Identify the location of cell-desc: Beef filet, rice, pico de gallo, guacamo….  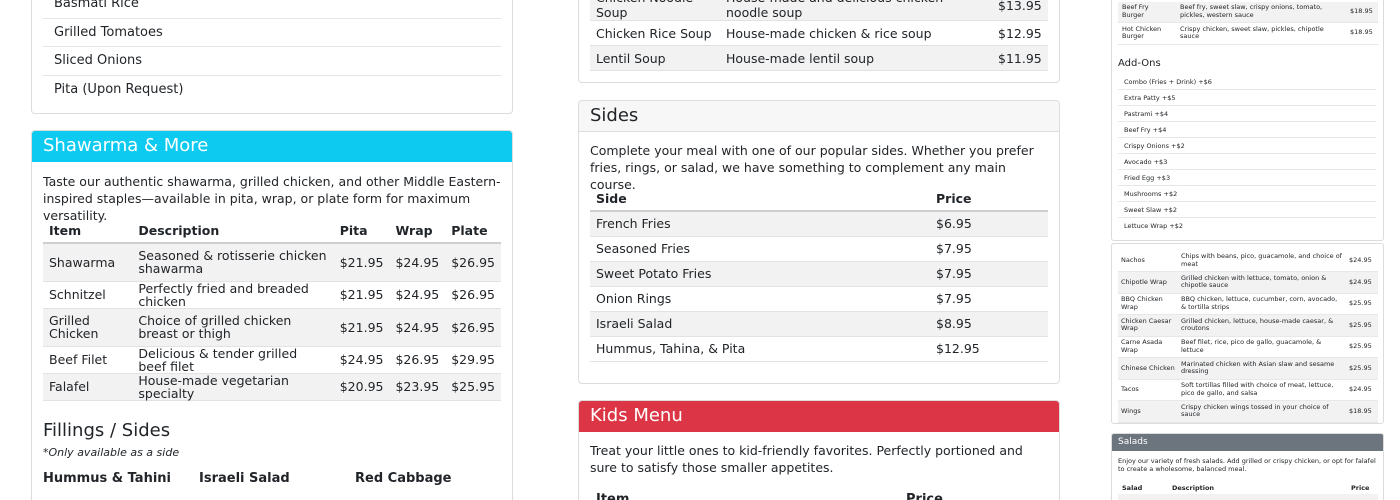
(1262, 347).